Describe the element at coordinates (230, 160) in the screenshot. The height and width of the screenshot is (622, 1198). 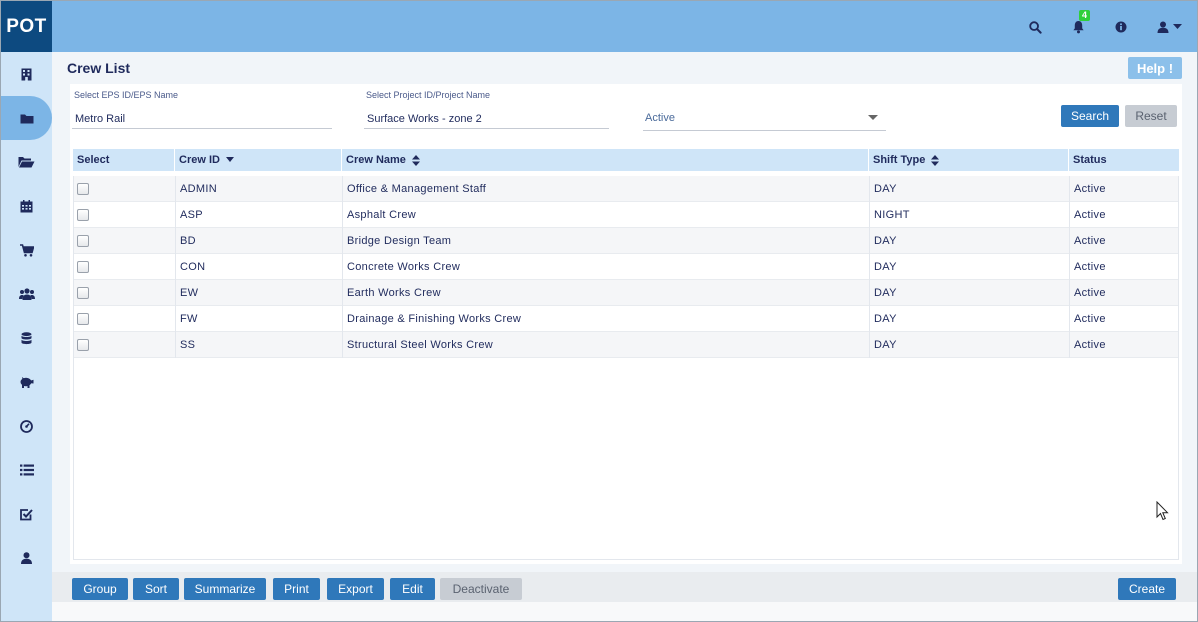
I see `sort-desc-icon` at that location.